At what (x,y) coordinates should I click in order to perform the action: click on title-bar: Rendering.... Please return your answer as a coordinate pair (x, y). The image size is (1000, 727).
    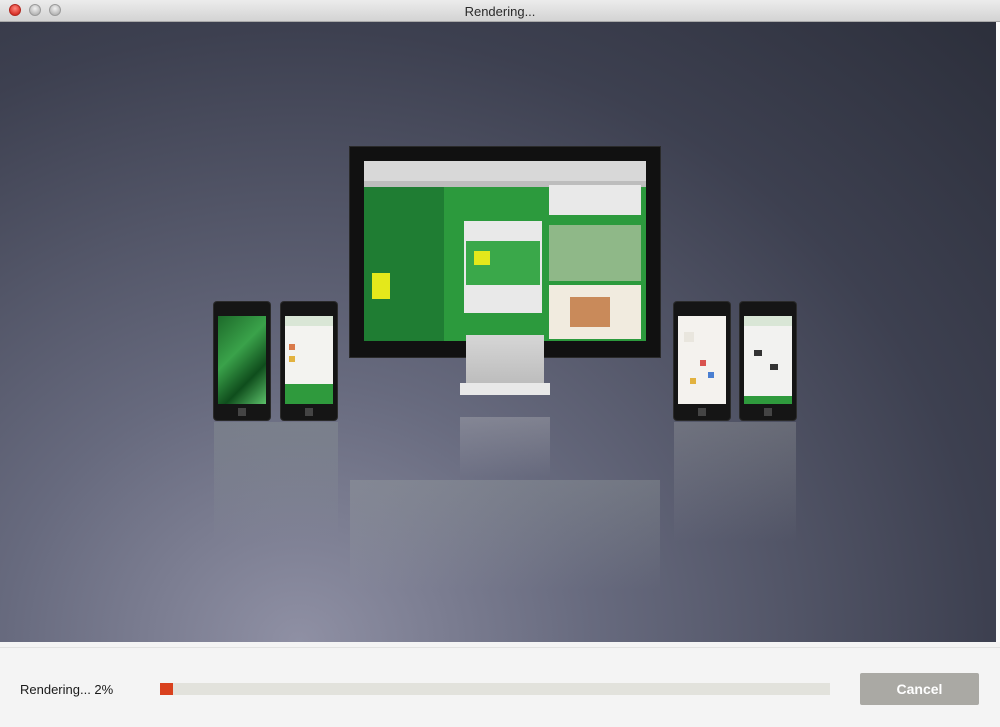
    Looking at the image, I should click on (500, 11).